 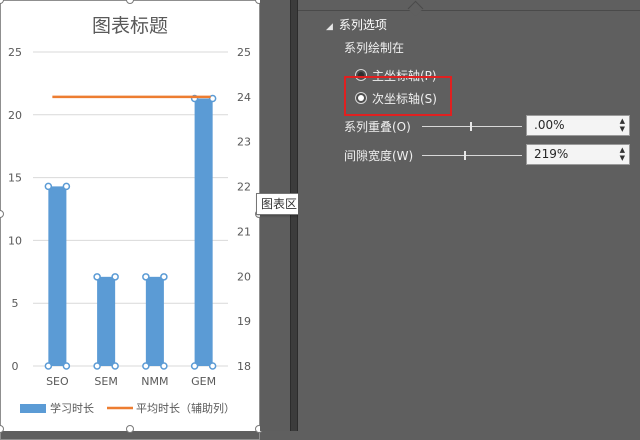 What do you see at coordinates (362, 25) in the screenshot?
I see `series-options-title: 系列选项` at bounding box center [362, 25].